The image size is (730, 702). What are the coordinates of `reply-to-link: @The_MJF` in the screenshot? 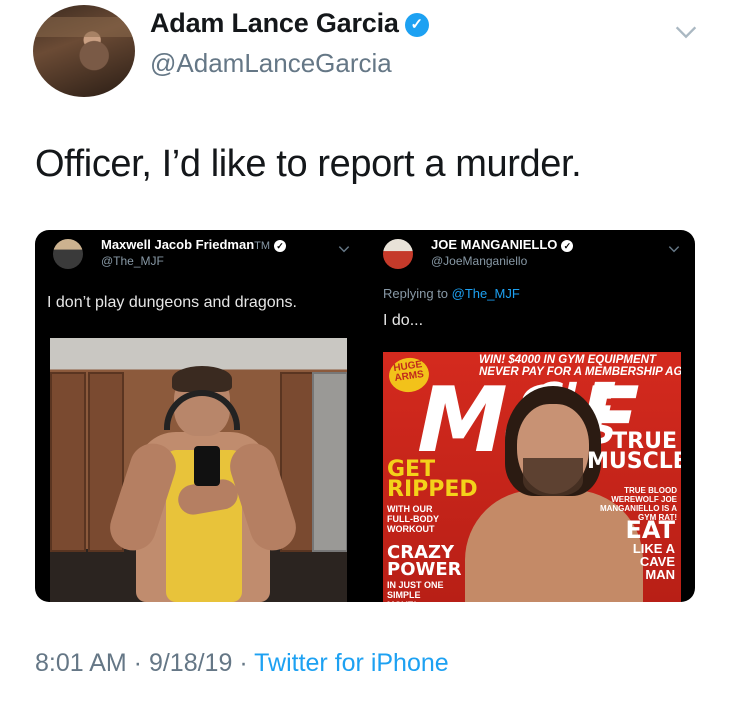 It's located at (486, 293).